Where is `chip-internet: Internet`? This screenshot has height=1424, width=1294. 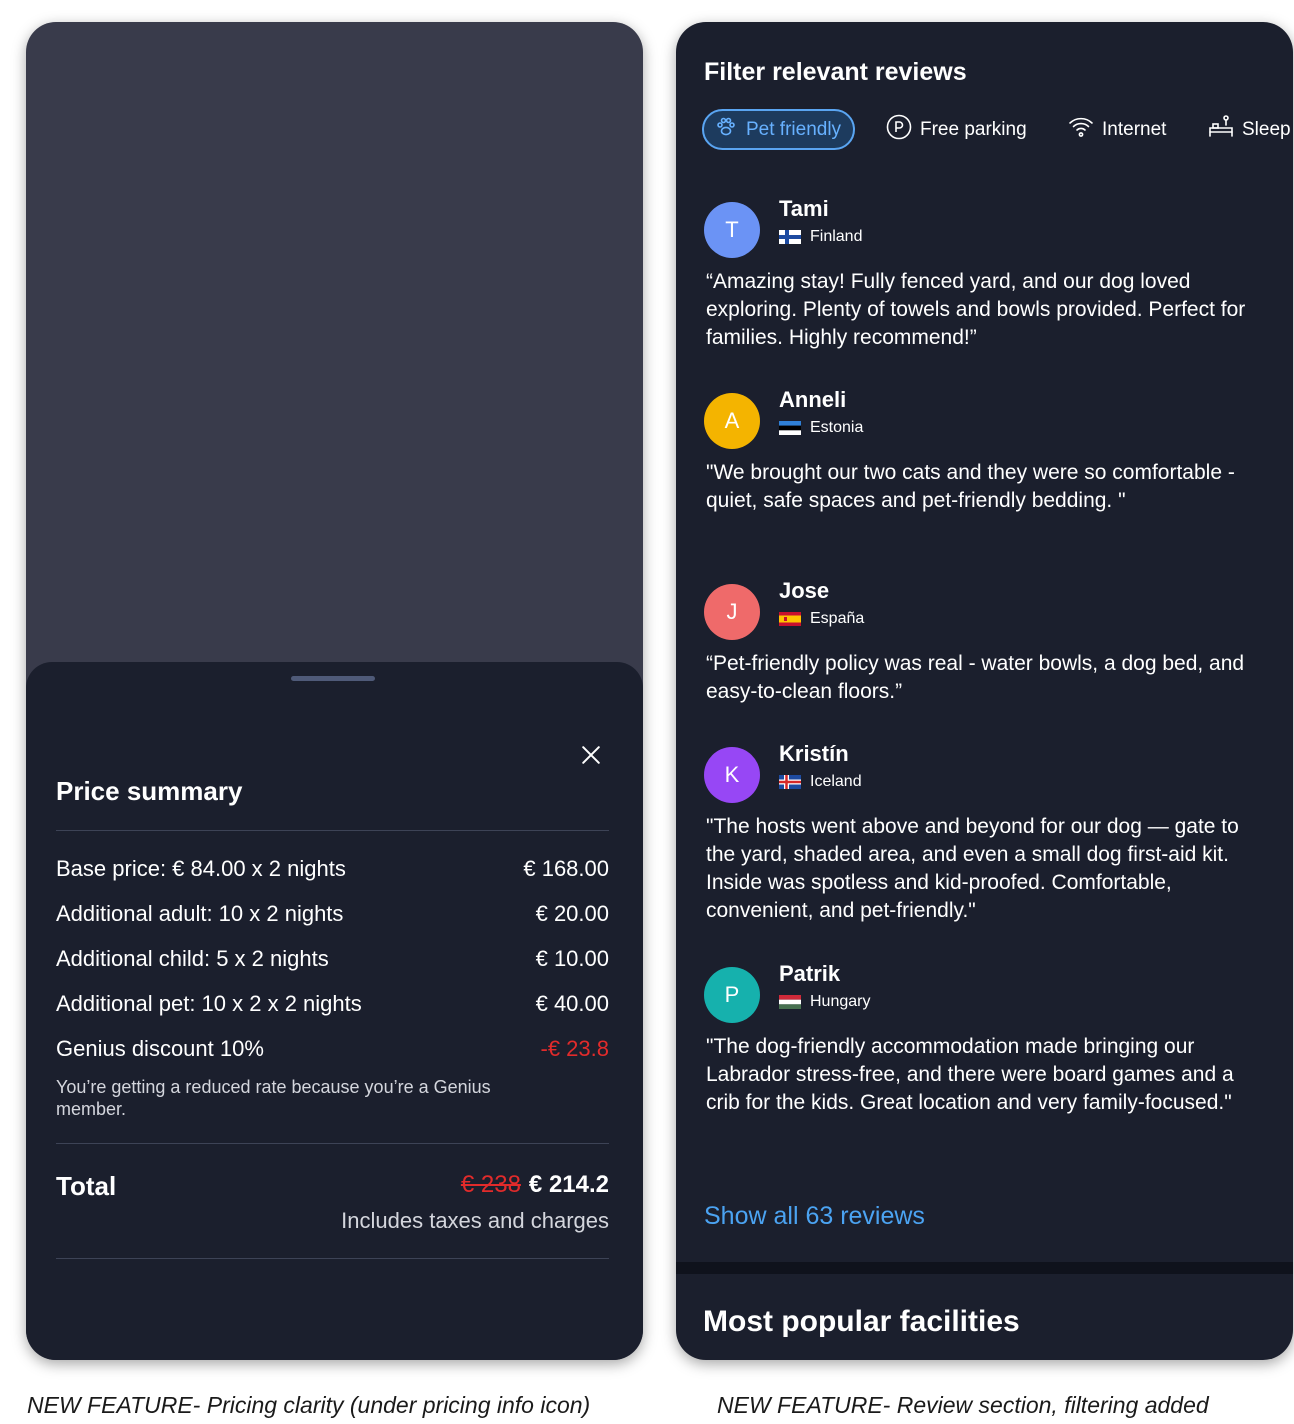
chip-internet: Internet is located at coordinates (1117, 129).